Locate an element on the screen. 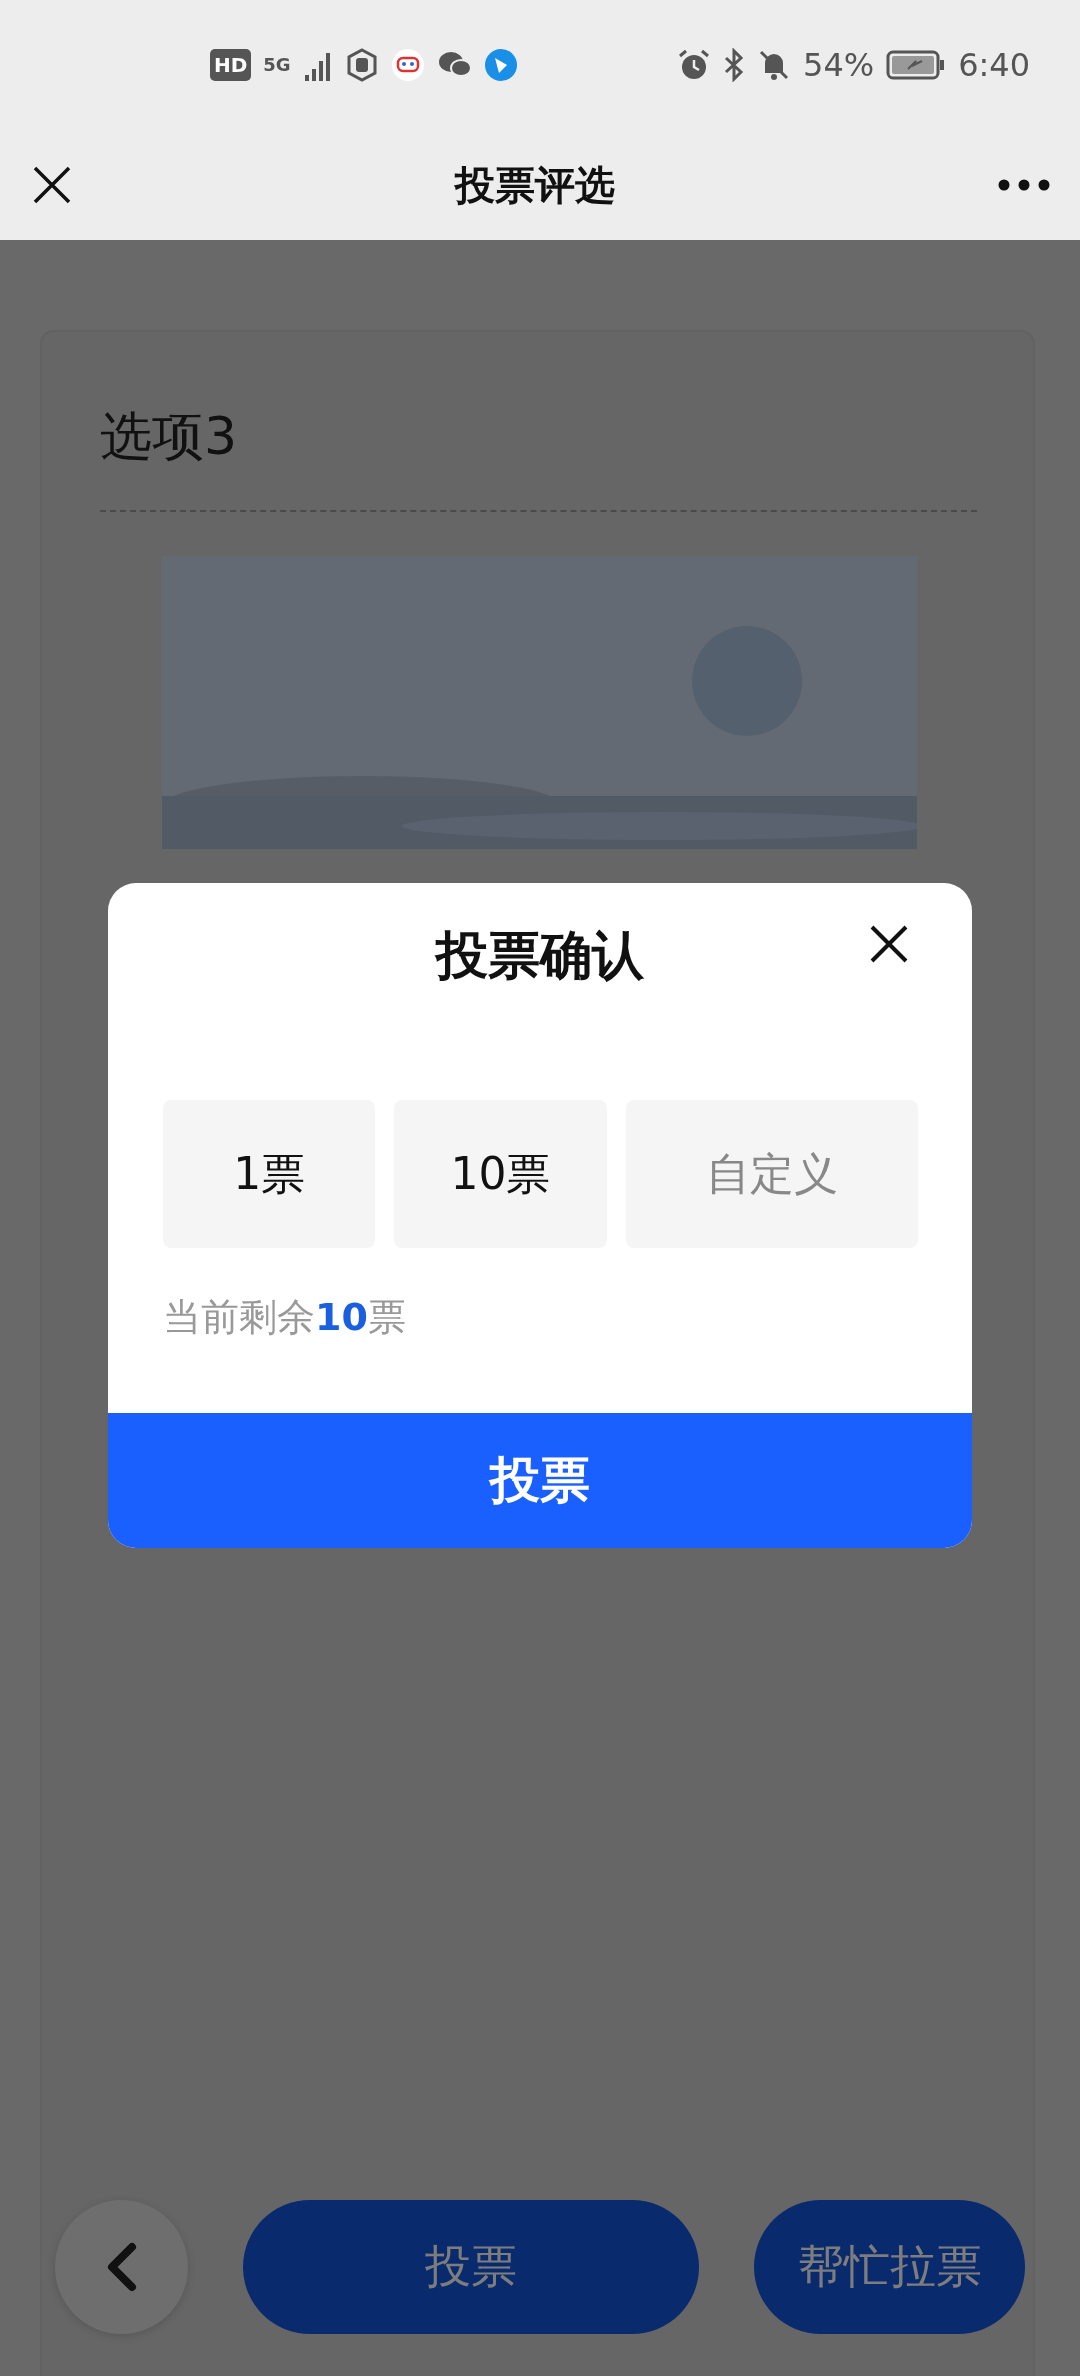 This screenshot has height=2376, width=1080. robot-icon is located at coordinates (407, 65).